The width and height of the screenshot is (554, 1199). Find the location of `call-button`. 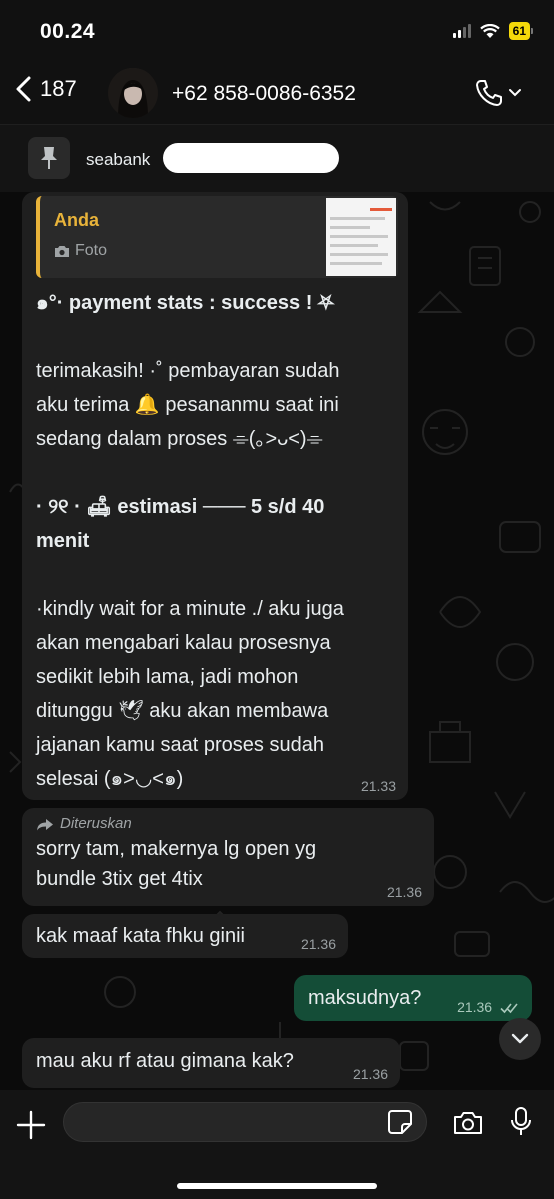

call-button is located at coordinates (498, 93).